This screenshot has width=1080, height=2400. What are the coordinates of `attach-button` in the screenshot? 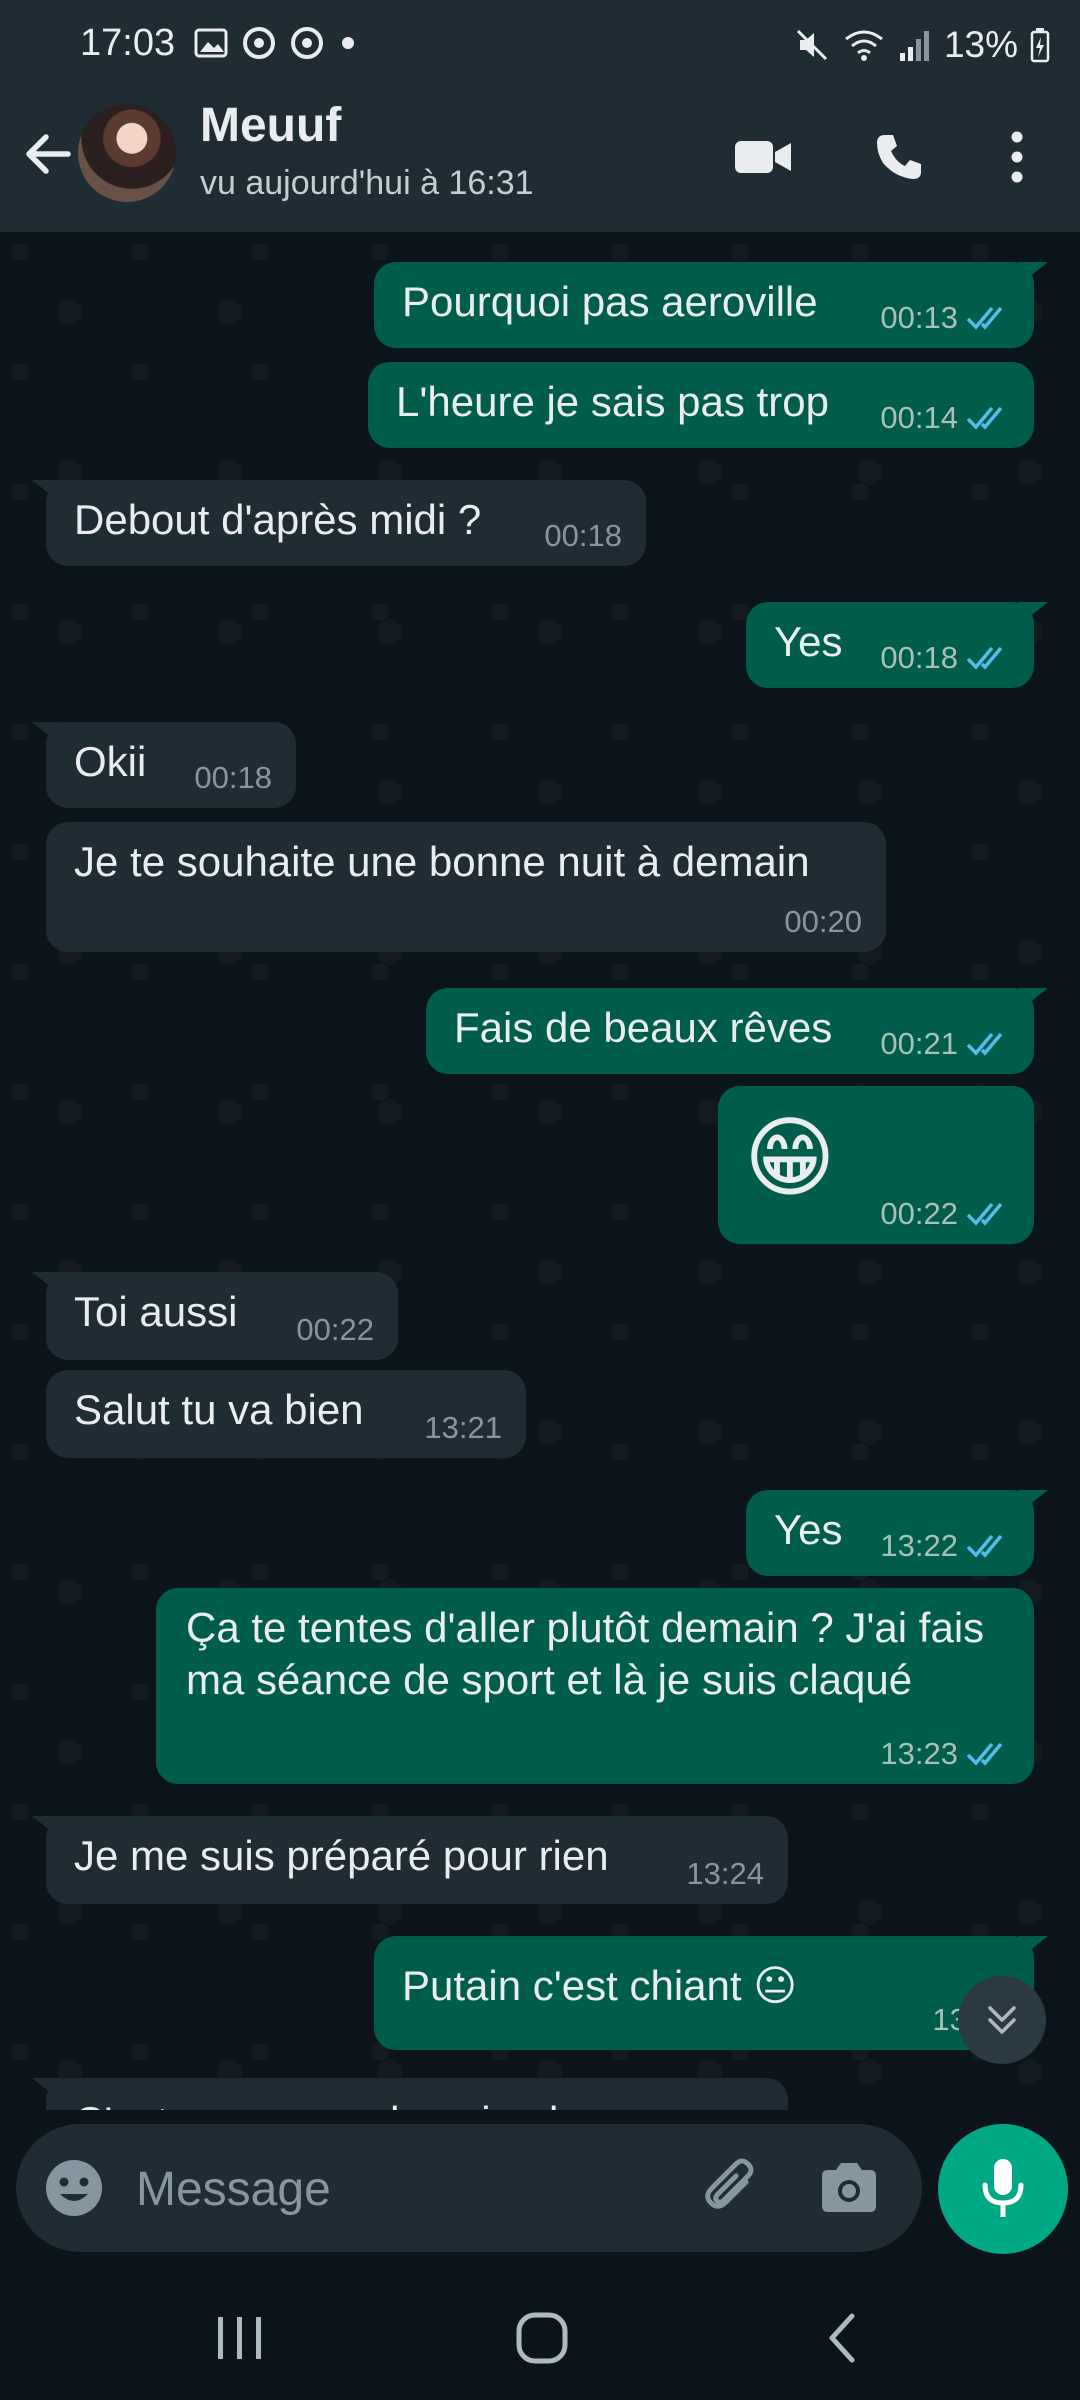 It's located at (731, 2189).